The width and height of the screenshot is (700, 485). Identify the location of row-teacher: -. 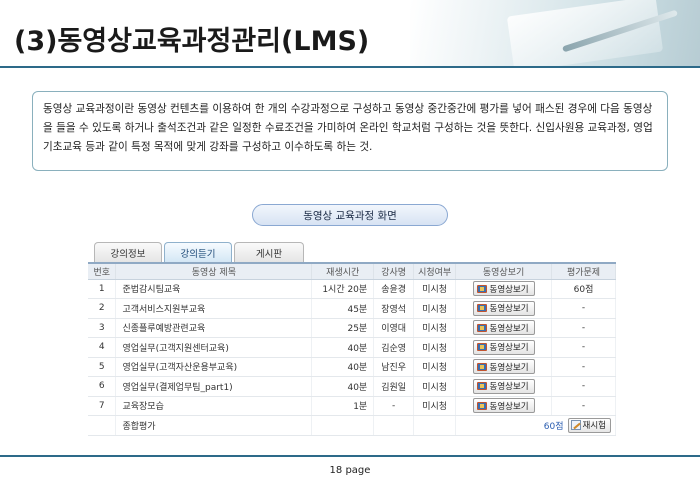
(394, 406).